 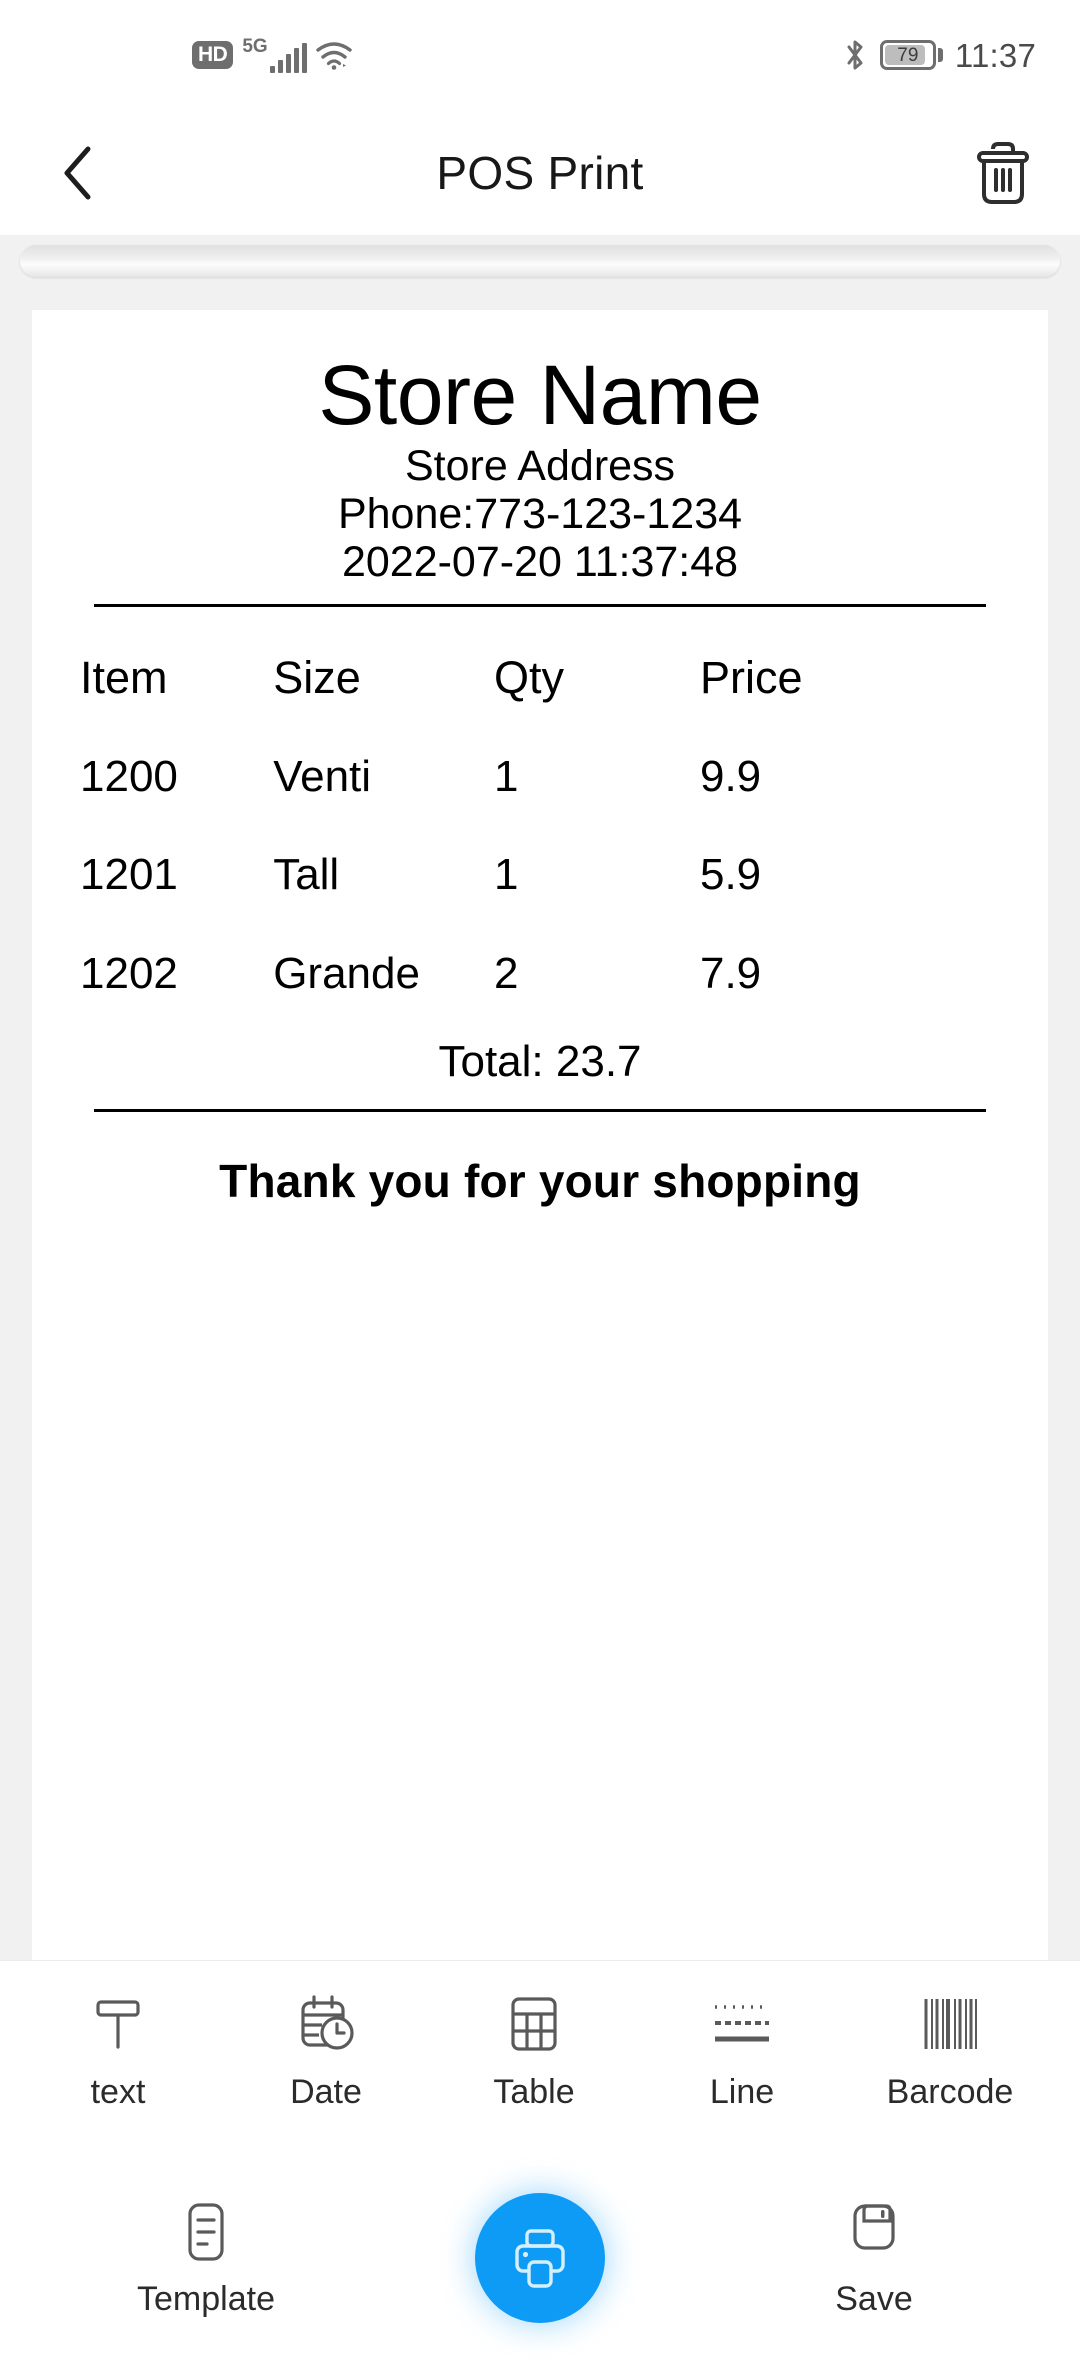 What do you see at coordinates (346, 973) in the screenshot?
I see `cell-size: Grande` at bounding box center [346, 973].